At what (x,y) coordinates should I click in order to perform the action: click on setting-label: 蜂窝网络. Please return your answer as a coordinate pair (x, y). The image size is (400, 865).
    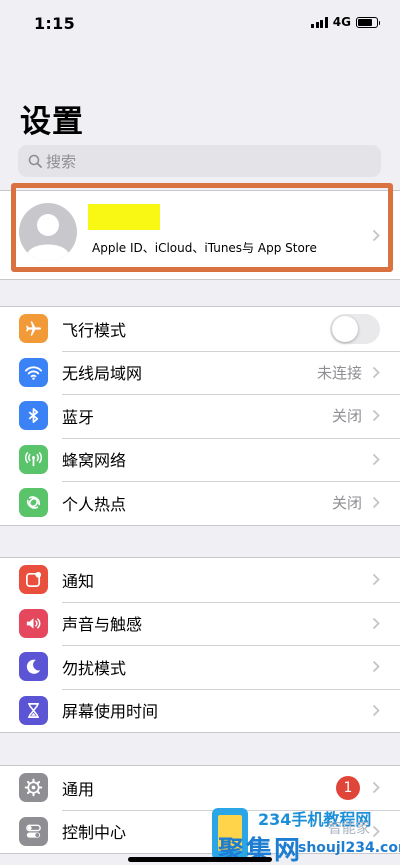
    Looking at the image, I should click on (94, 461).